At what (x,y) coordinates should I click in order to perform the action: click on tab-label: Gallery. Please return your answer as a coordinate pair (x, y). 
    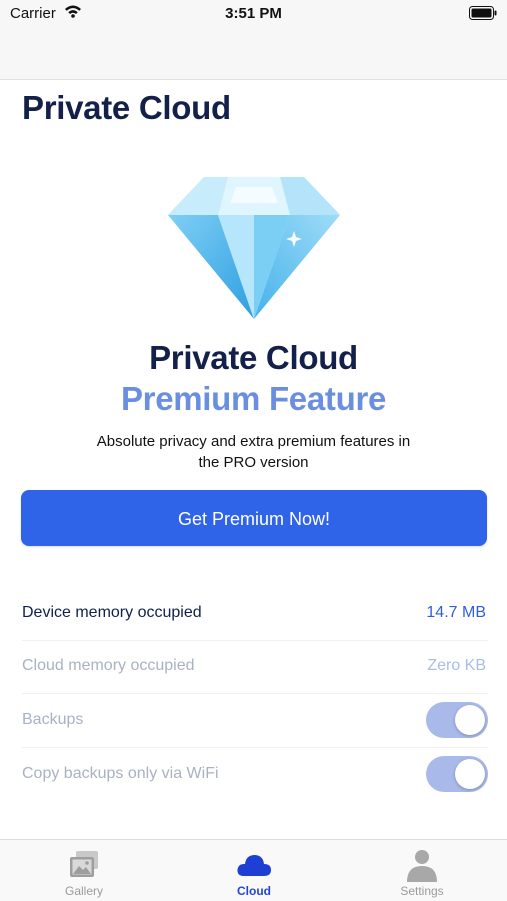
    Looking at the image, I should click on (83, 891).